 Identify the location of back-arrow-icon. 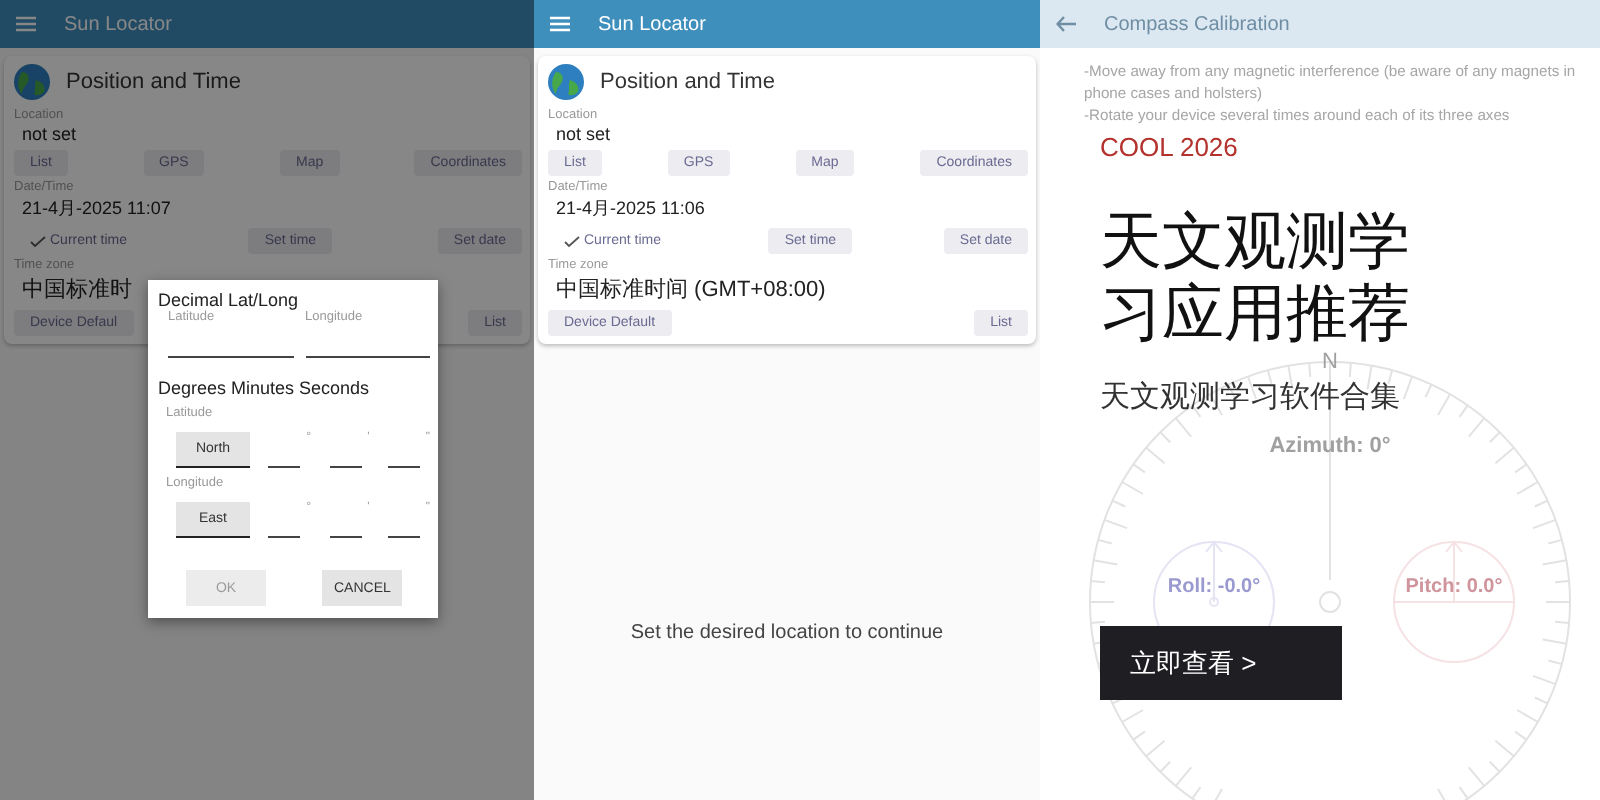
(1066, 24).